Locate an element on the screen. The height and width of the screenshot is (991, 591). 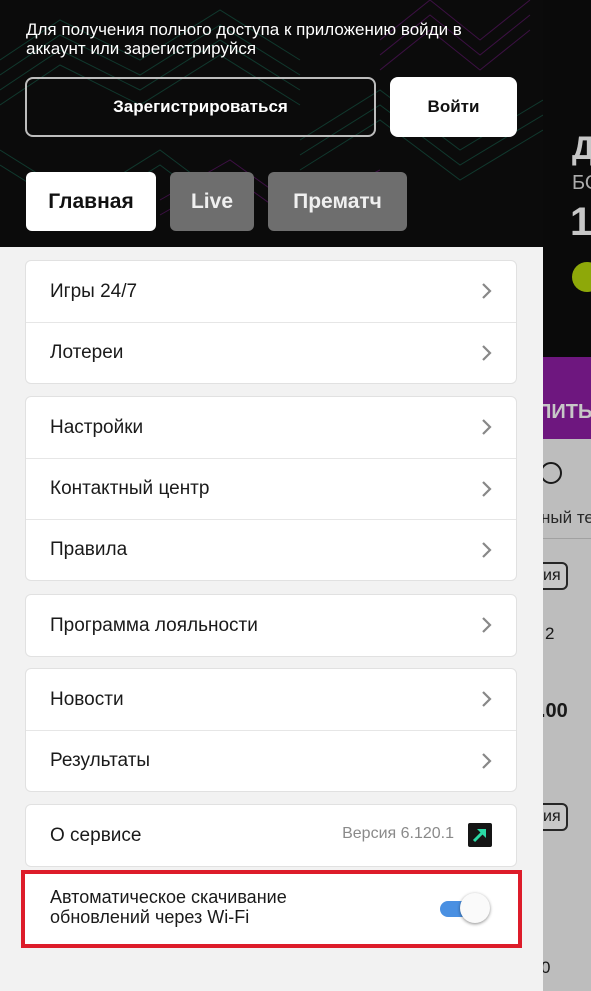
menu-item-results: Результаты is located at coordinates (271, 760).